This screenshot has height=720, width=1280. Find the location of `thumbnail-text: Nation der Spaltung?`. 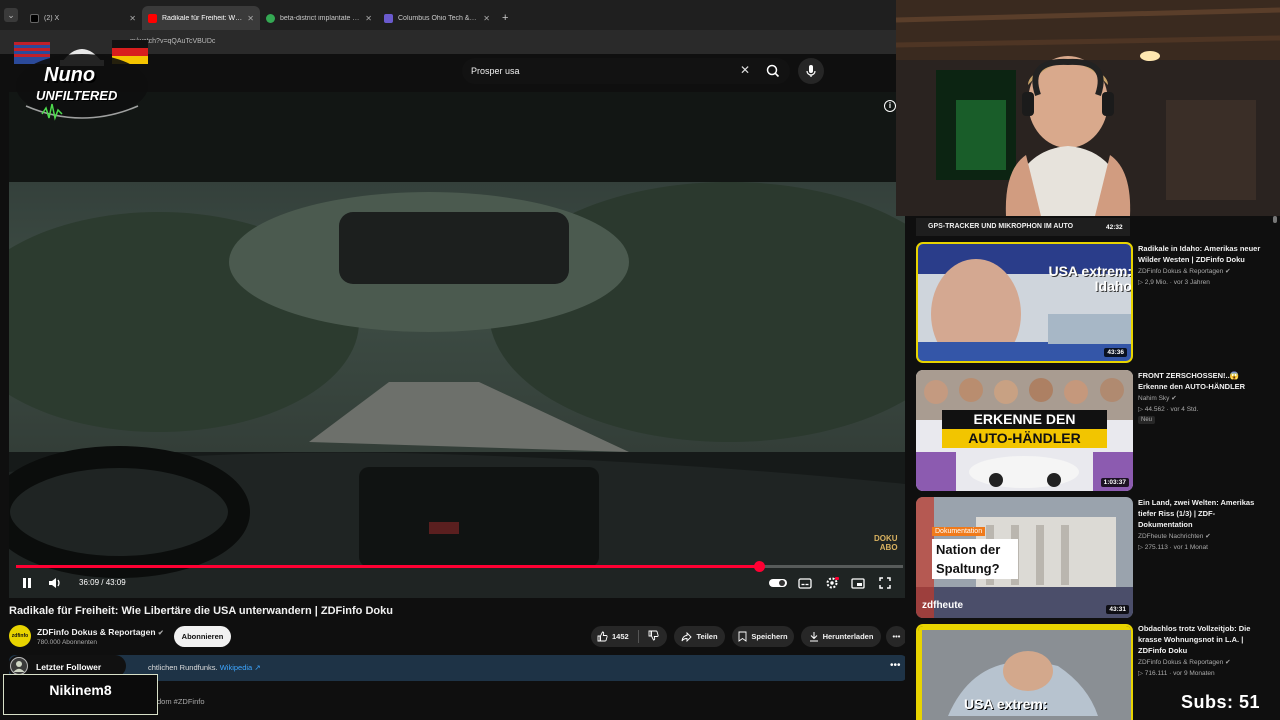

thumbnail-text: Nation der Spaltung? is located at coordinates (975, 559).